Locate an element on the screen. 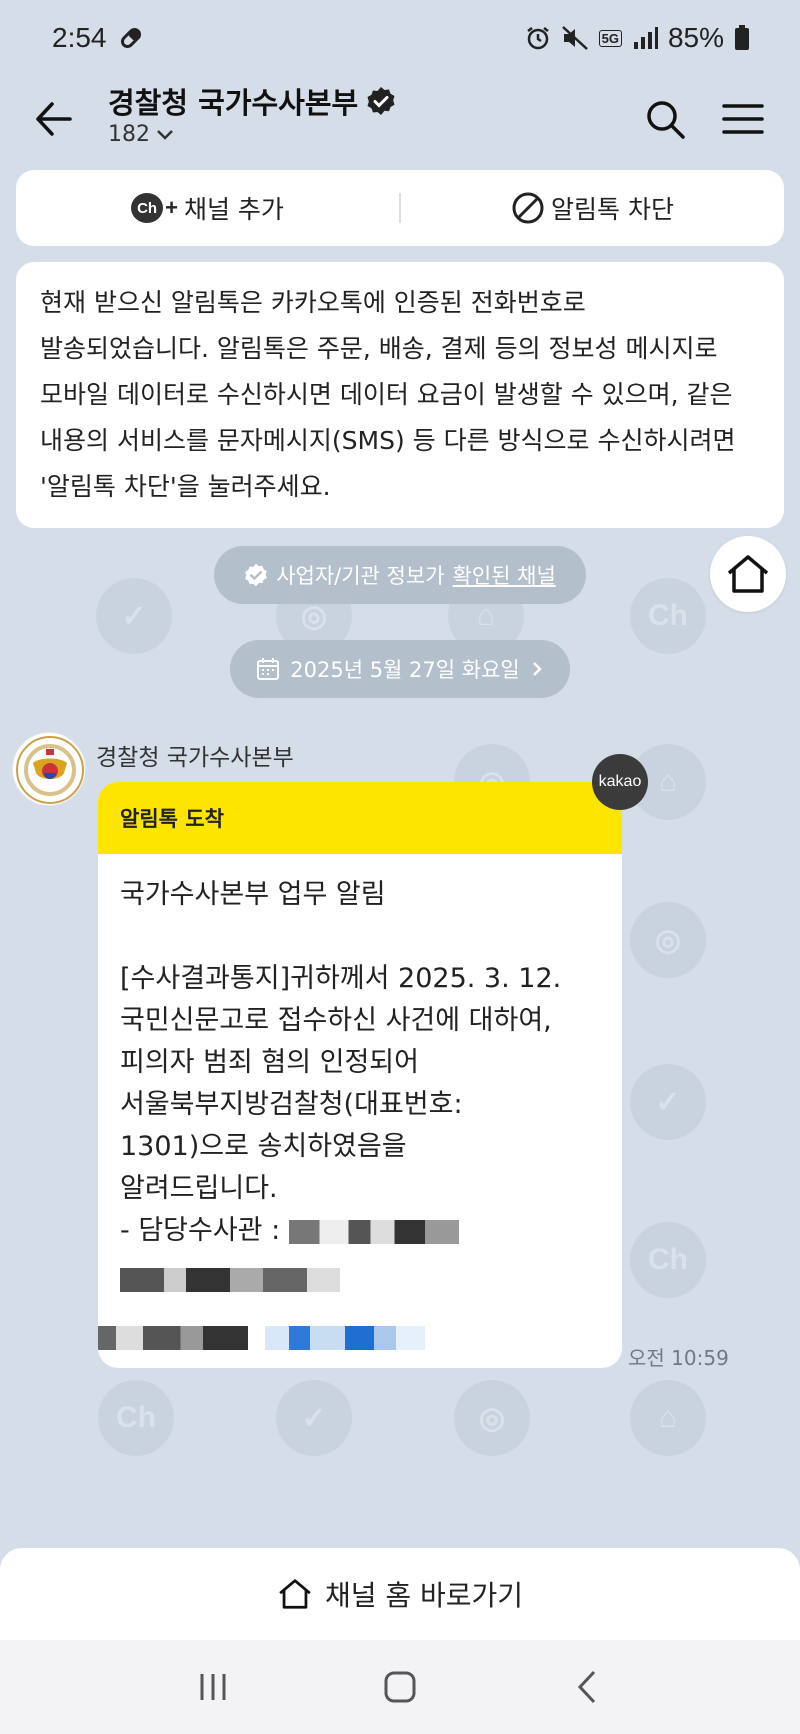  home-nav-button is located at coordinates (400, 1687).